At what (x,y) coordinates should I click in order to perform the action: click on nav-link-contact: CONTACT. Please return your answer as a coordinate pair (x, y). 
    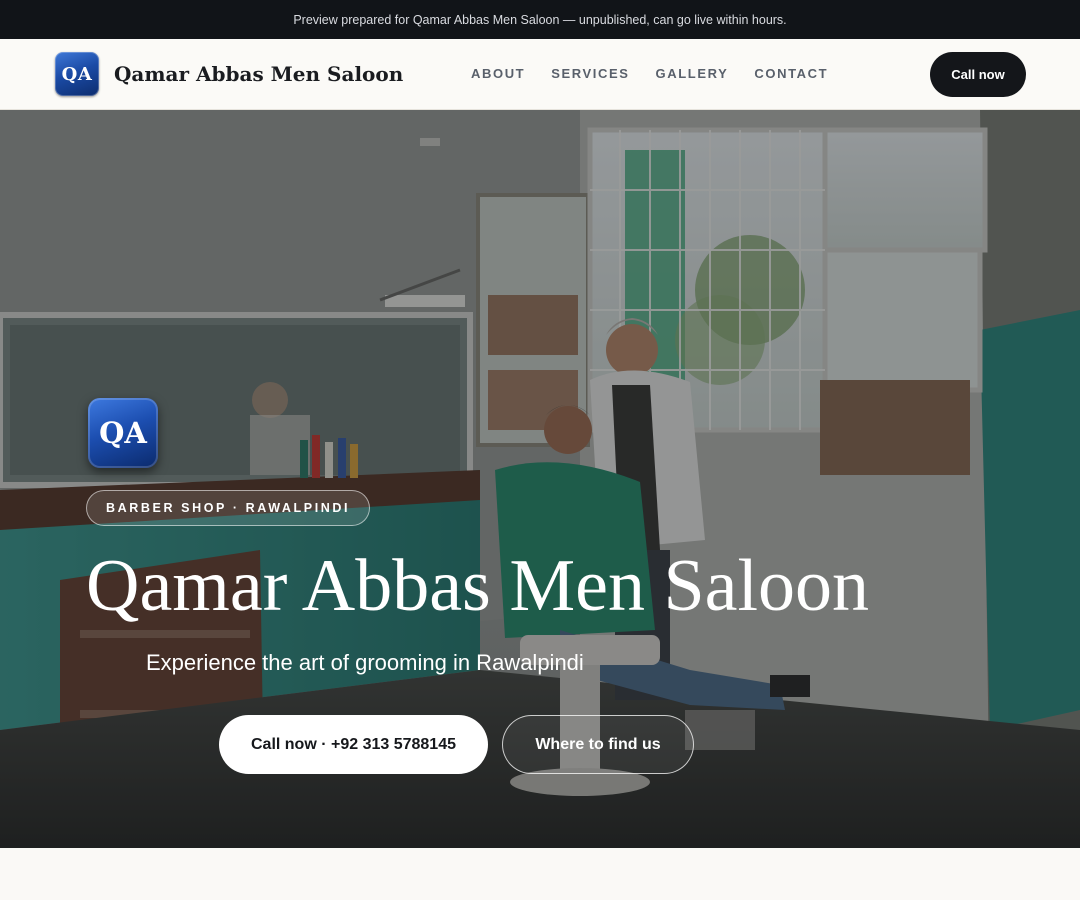
    Looking at the image, I should click on (791, 73).